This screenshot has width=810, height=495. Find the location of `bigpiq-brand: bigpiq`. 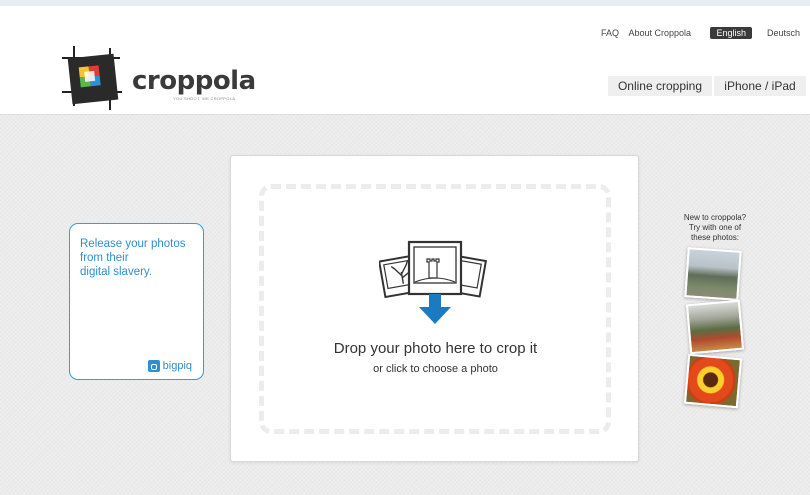

bigpiq-brand: bigpiq is located at coordinates (169, 366).